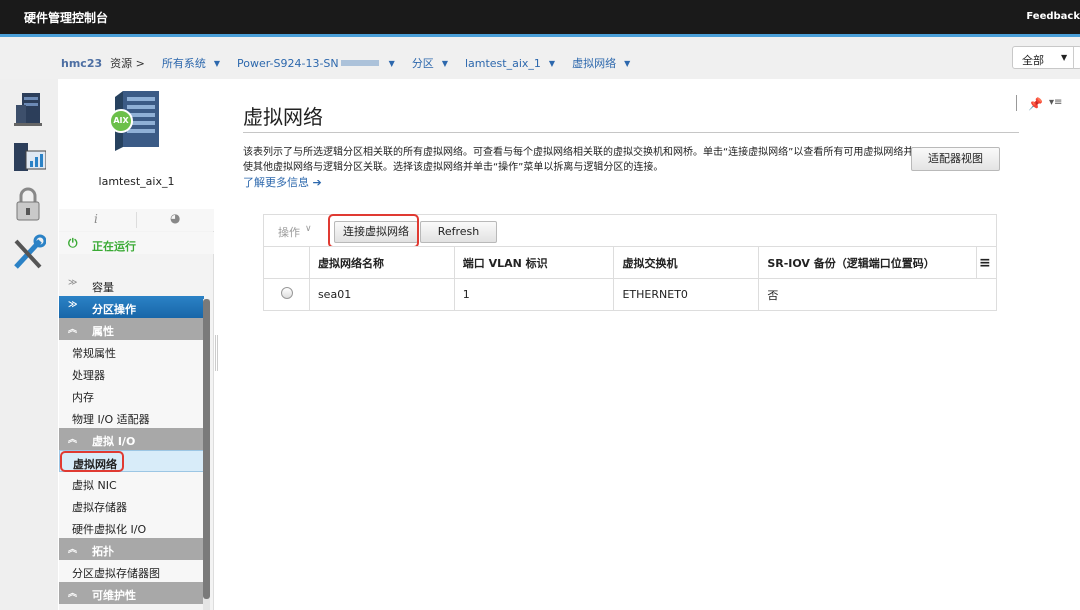 This screenshot has height=610, width=1080. I want to click on breadcrumb-lpar: lamtest_aix_1, so click(503, 63).